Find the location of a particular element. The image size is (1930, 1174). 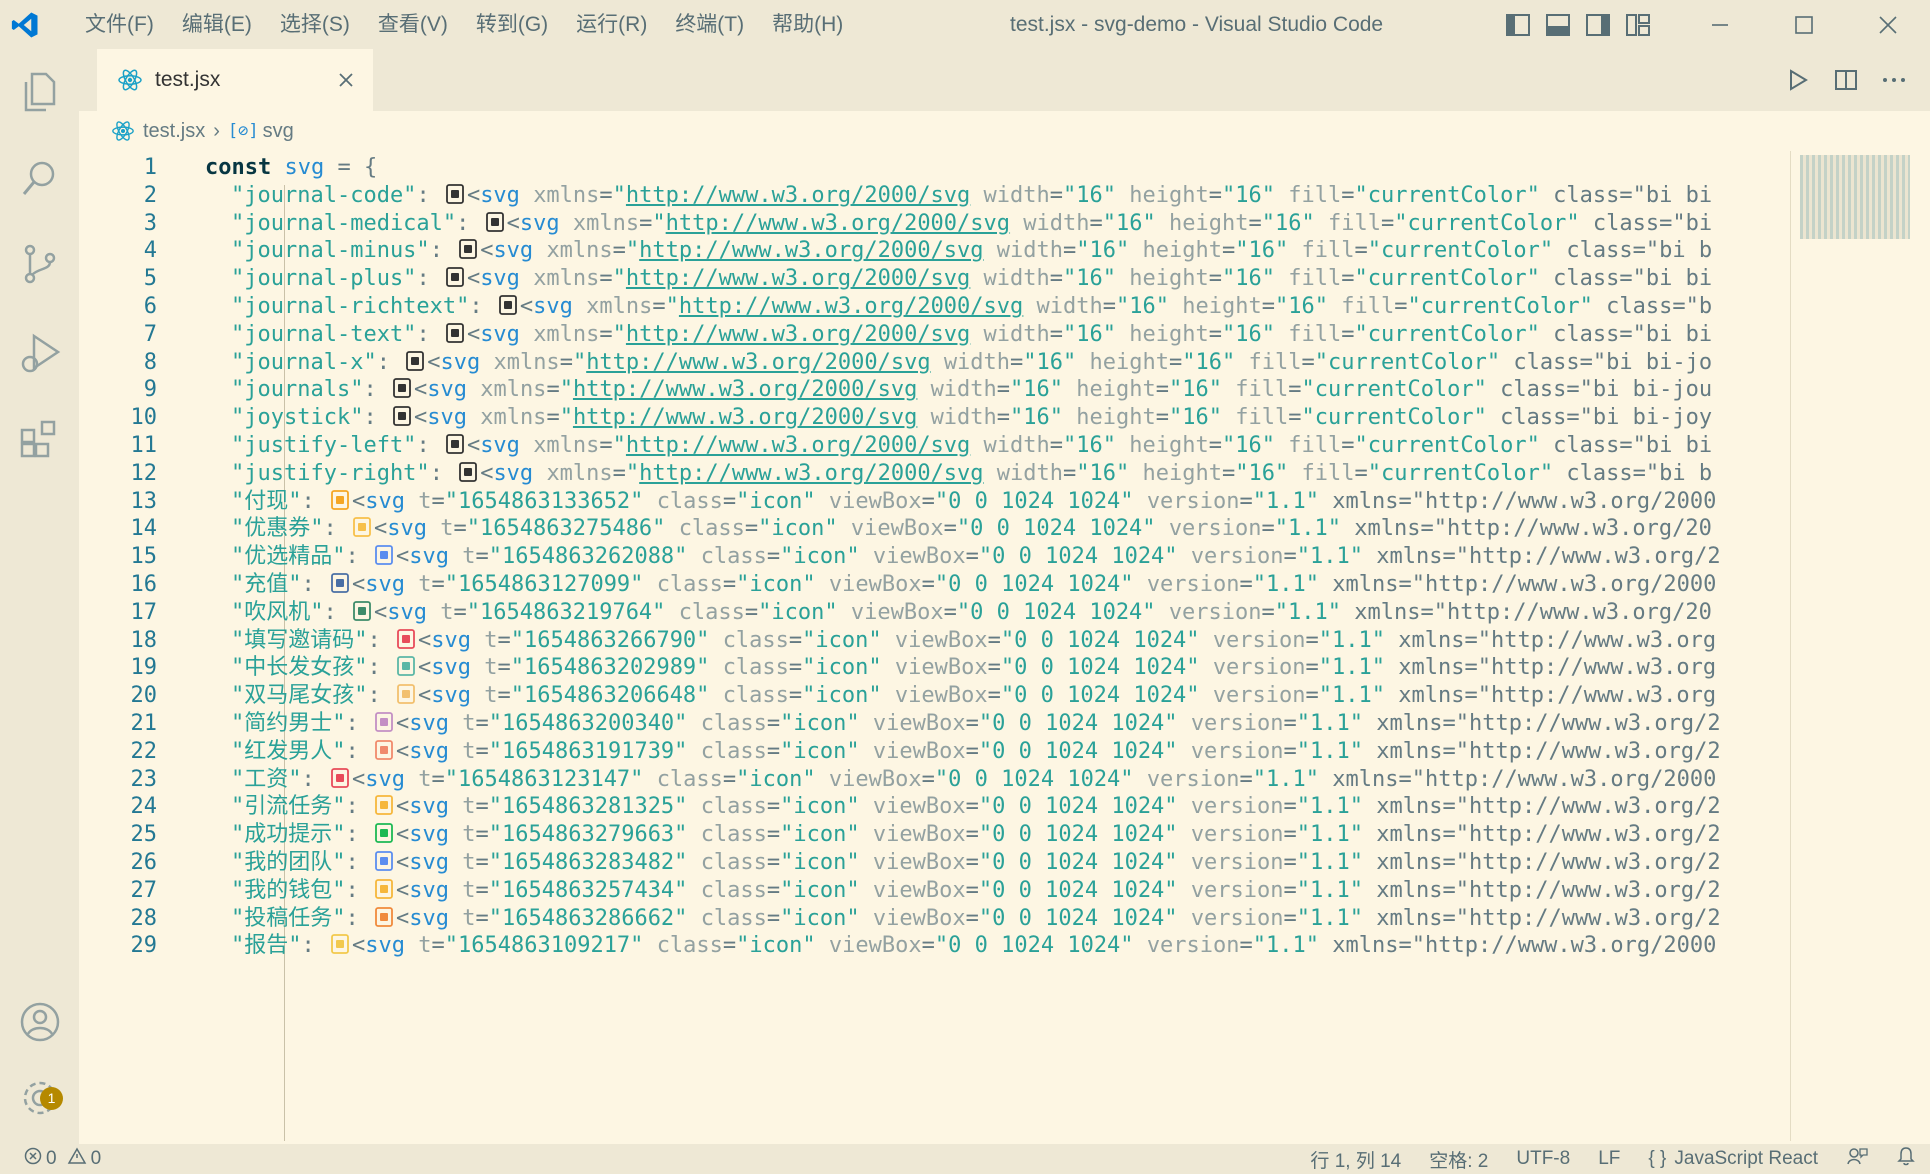

journal-plus-icon is located at coordinates (455, 277).